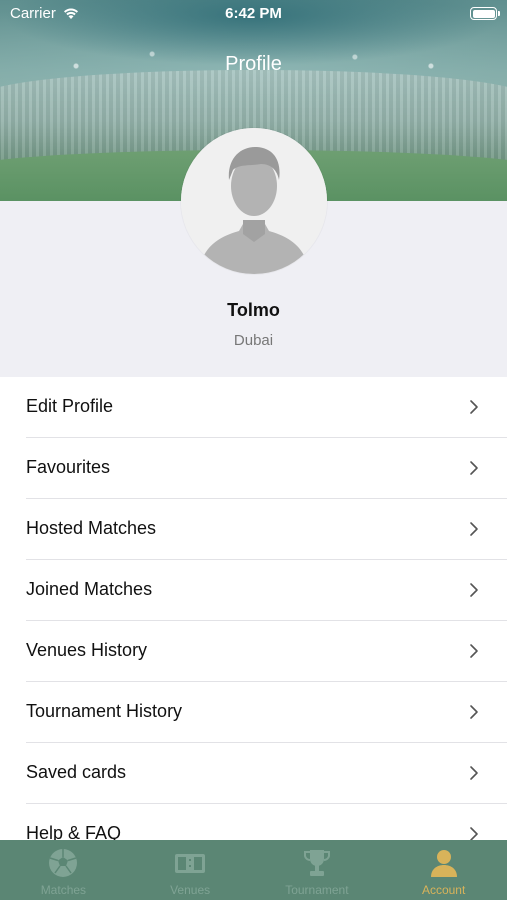  I want to click on menu-item-favourites: Favourites, so click(253, 468).